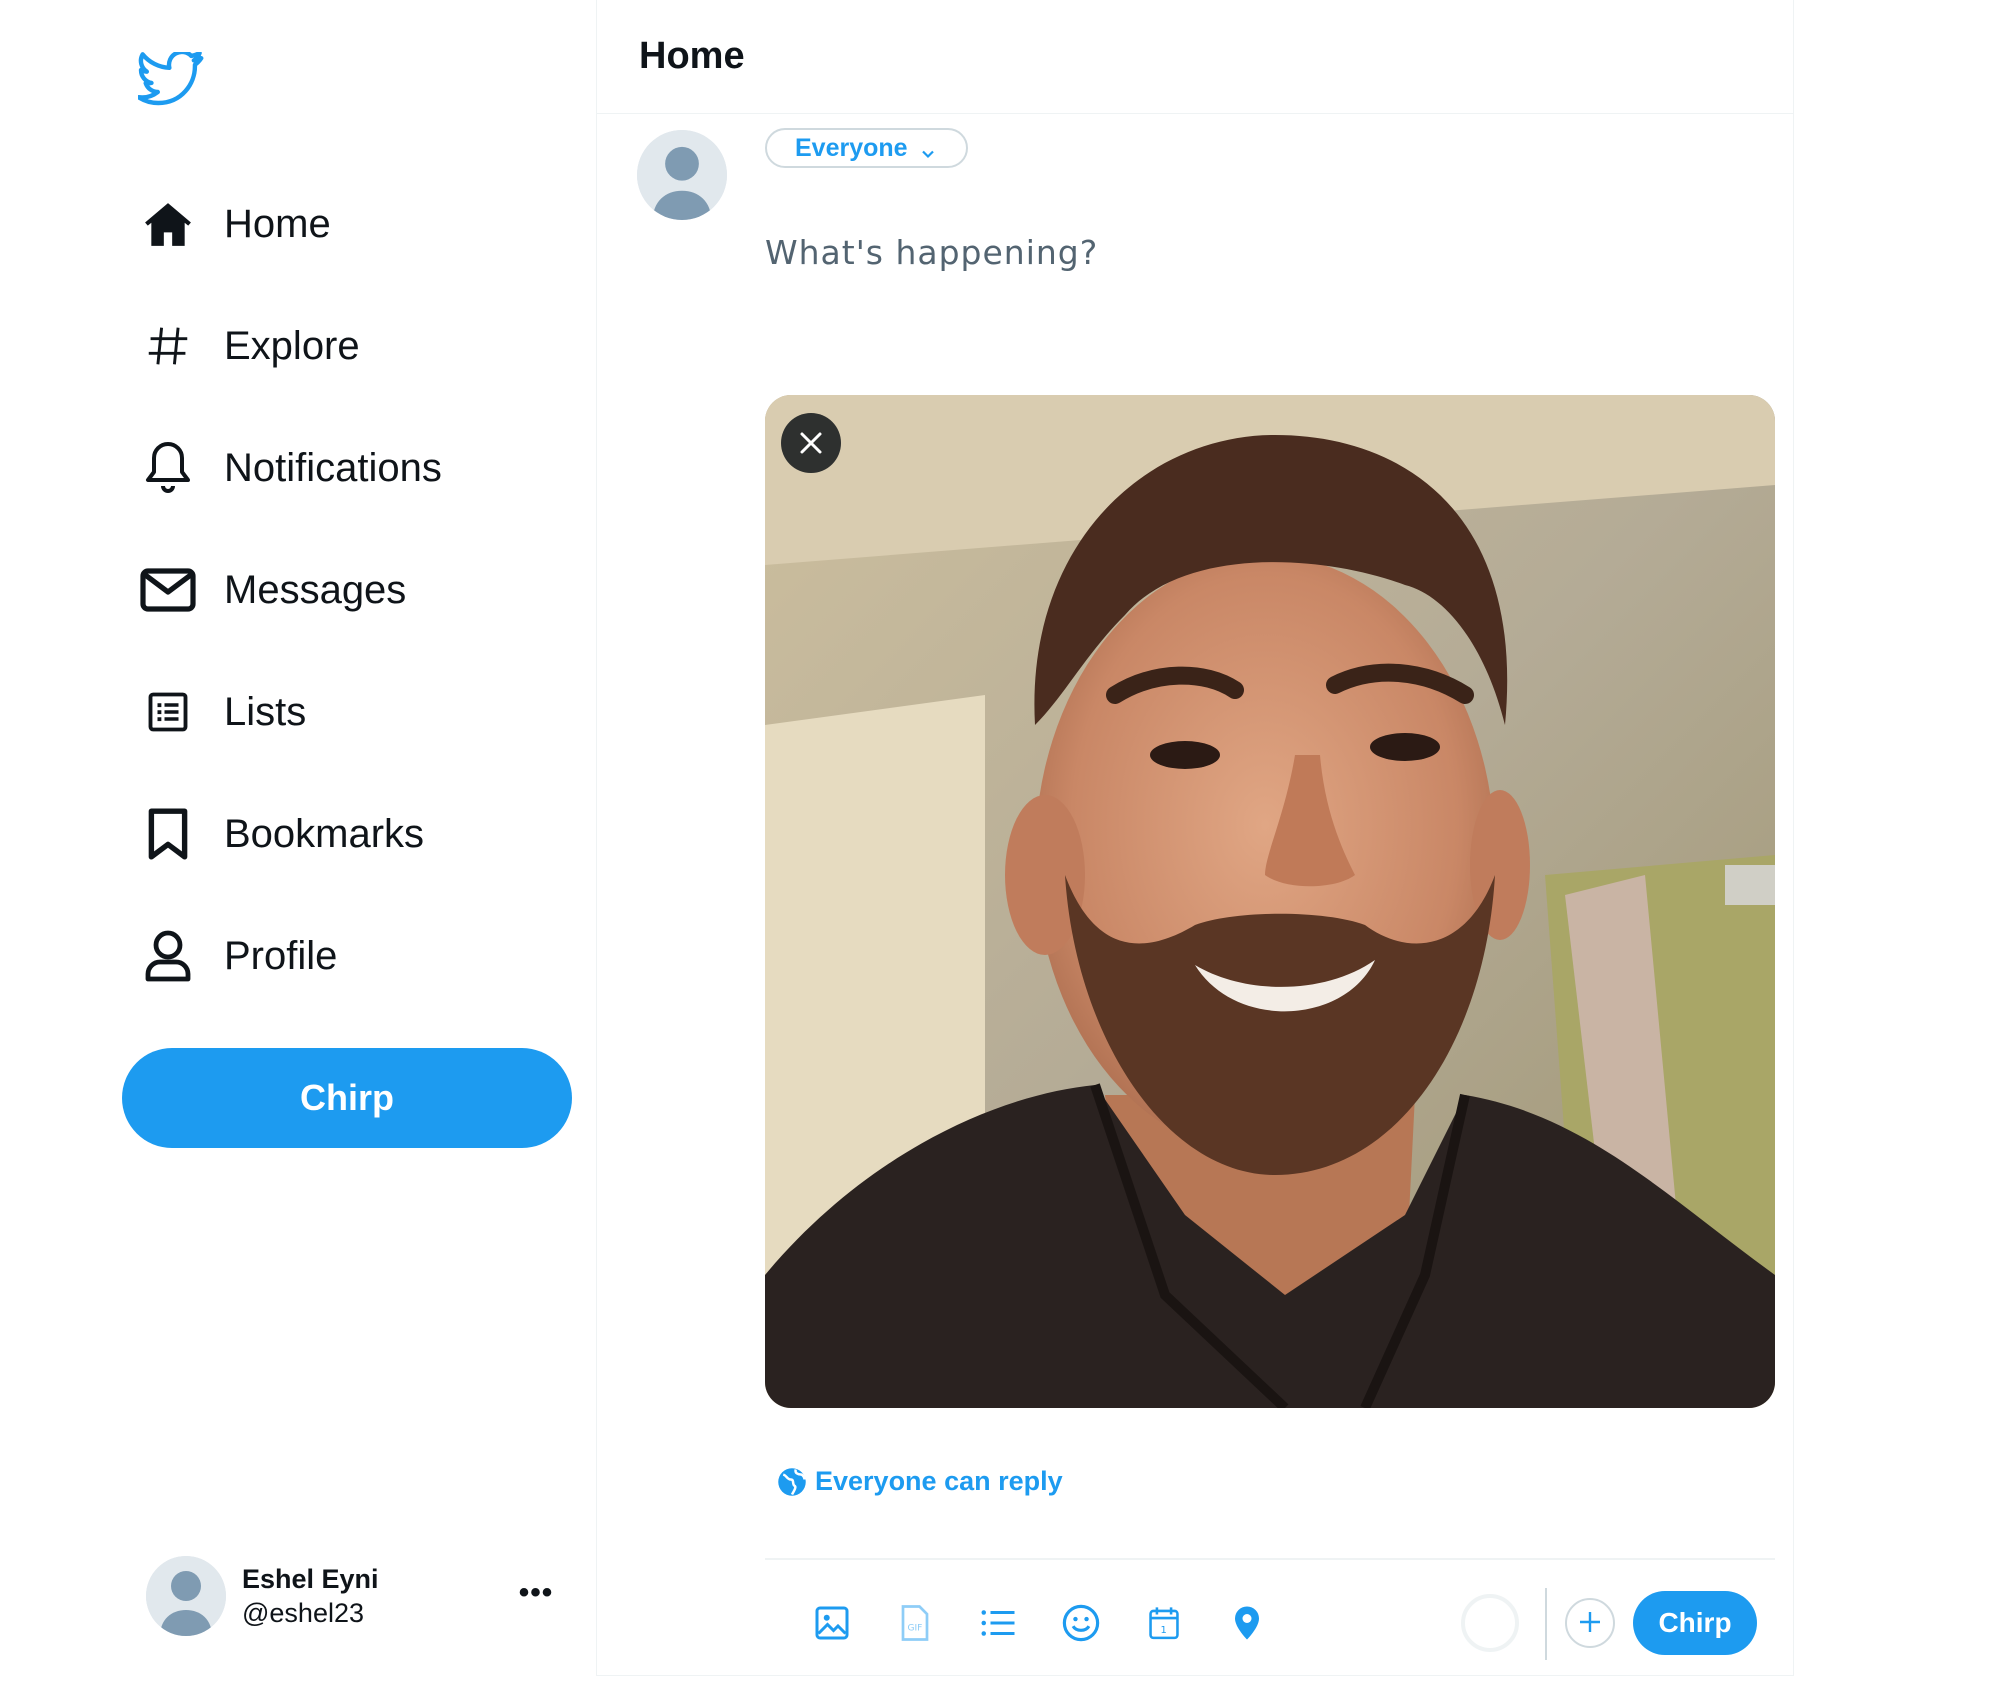  I want to click on nav-label-home: Home, so click(277, 223).